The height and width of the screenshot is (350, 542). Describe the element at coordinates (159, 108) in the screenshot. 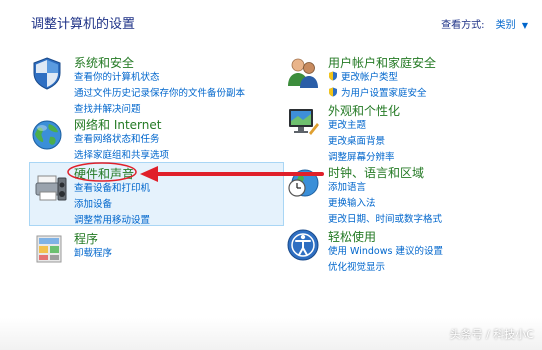

I see `link-troubleshoot: 查找并解决问题` at that location.